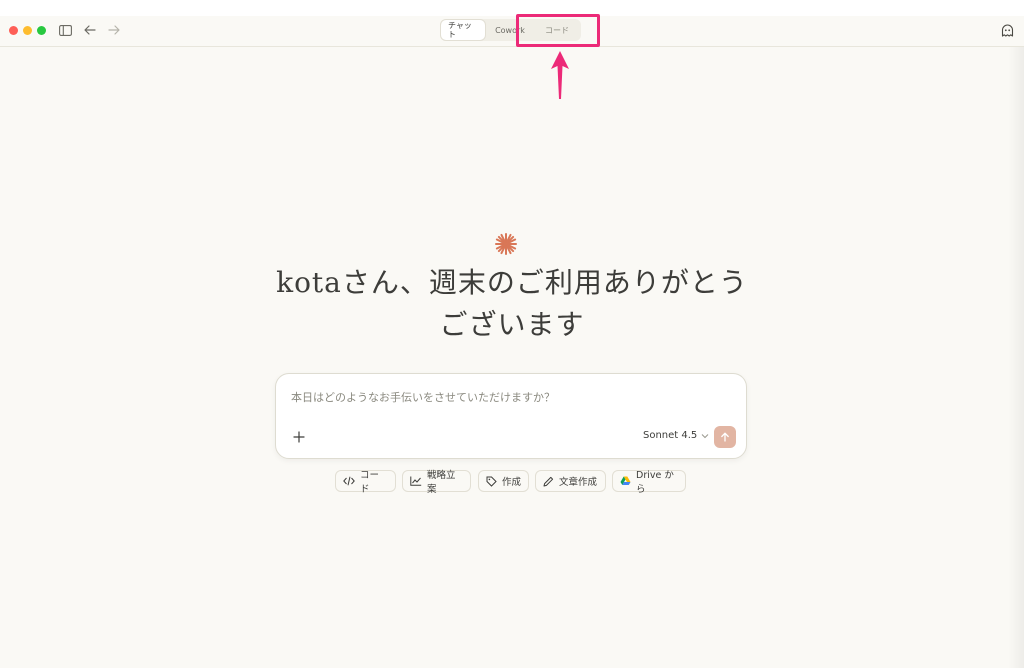 The height and width of the screenshot is (668, 1024). I want to click on highlight-annotation-box, so click(558, 30).